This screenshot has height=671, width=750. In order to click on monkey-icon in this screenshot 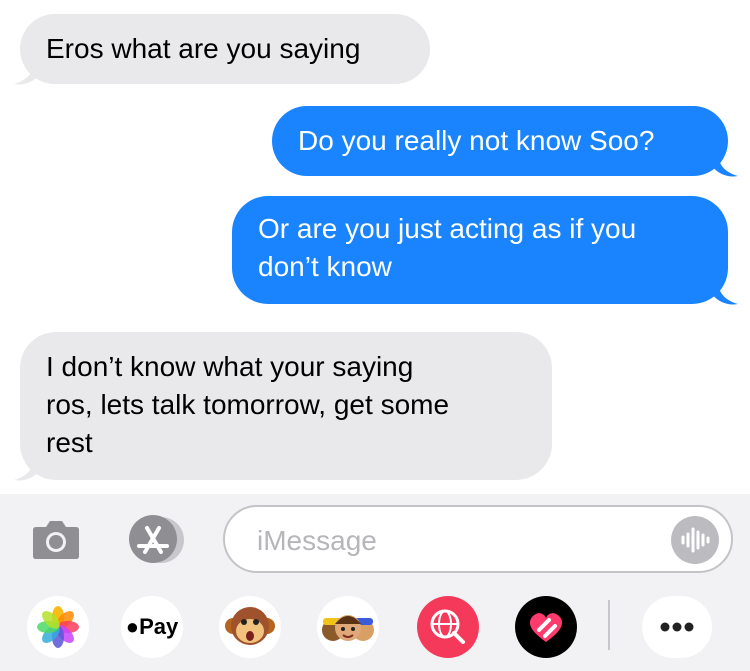, I will do `click(250, 626)`.